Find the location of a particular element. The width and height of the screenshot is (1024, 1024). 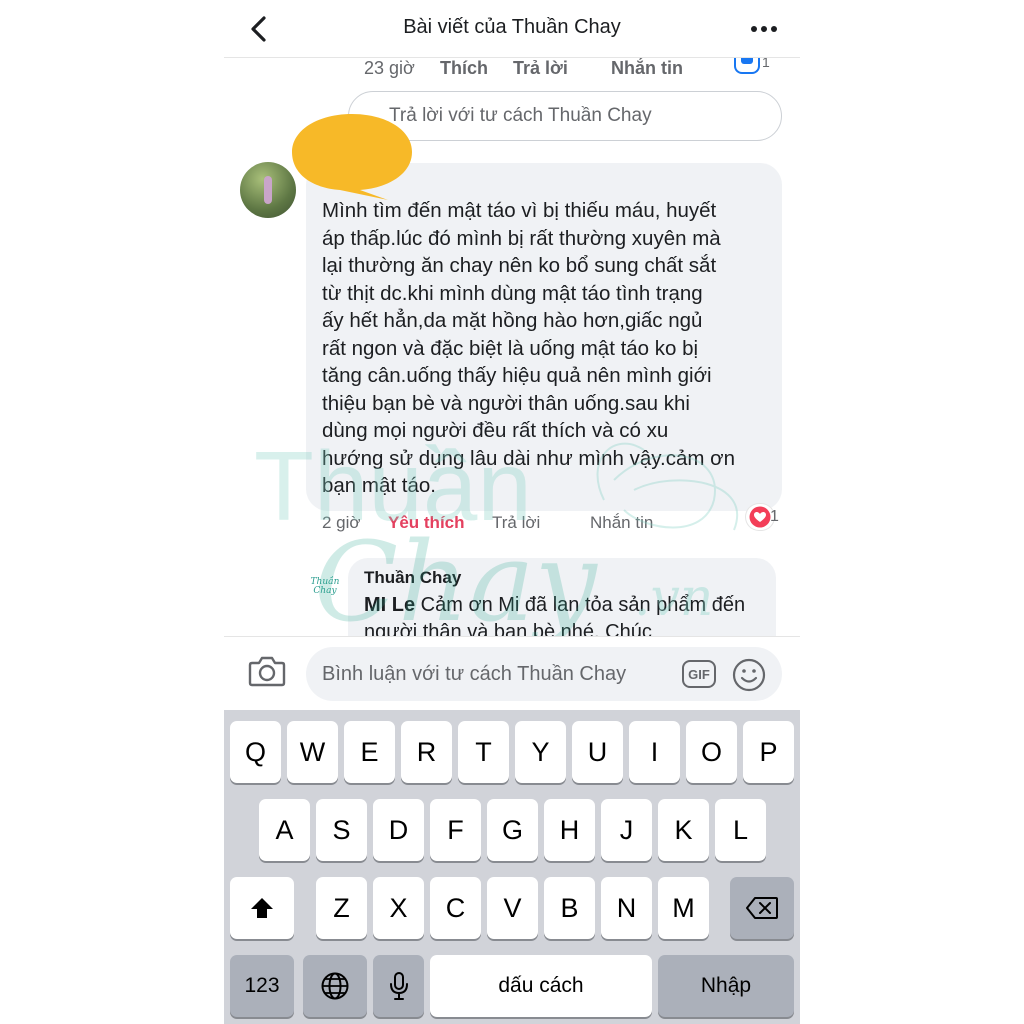

key-x: X is located at coordinates (398, 908).